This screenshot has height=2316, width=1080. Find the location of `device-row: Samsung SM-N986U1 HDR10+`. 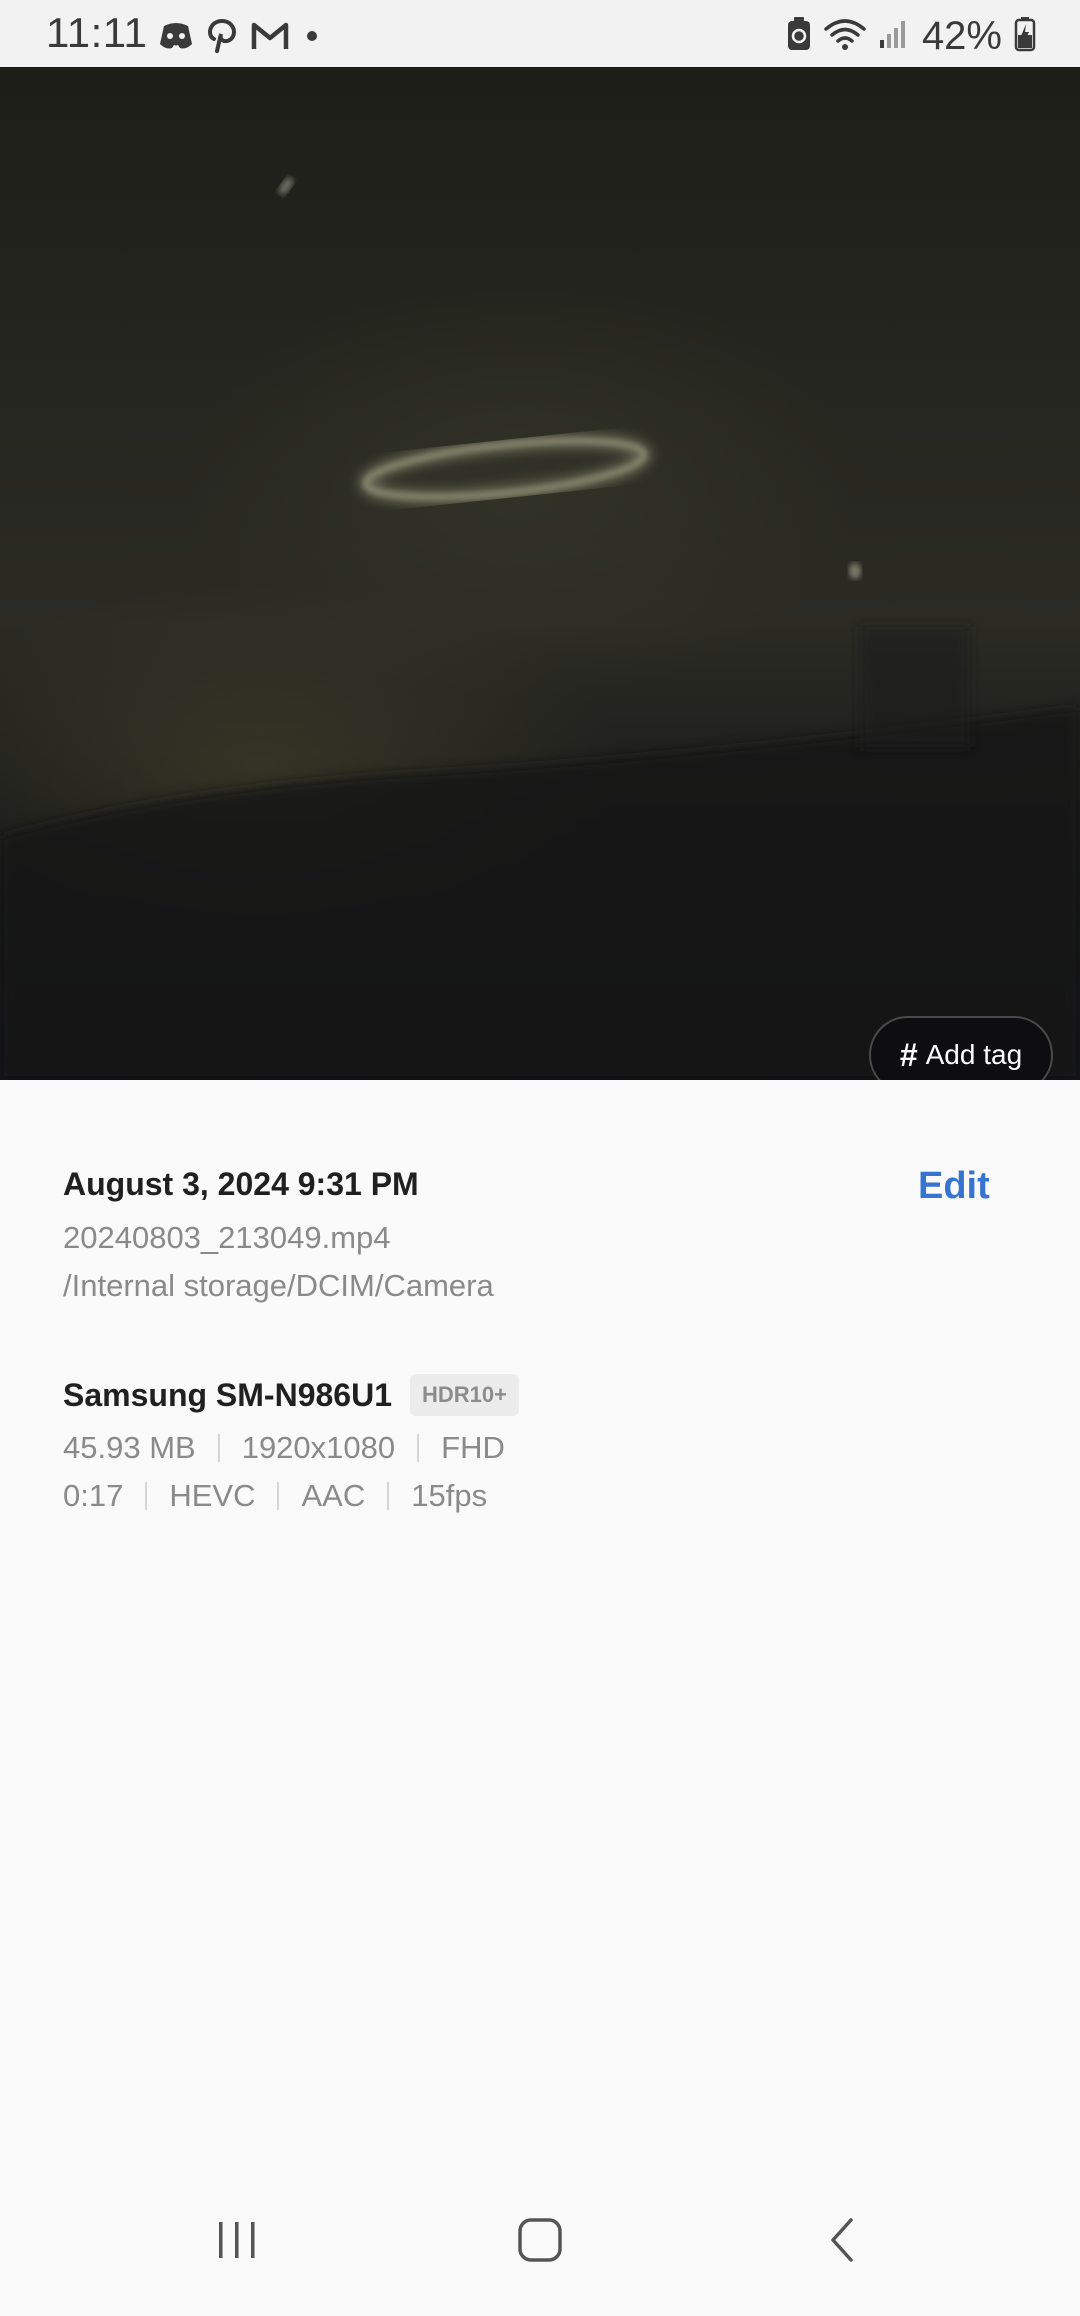

device-row: Samsung SM-N986U1 HDR10+ is located at coordinates (291, 1395).